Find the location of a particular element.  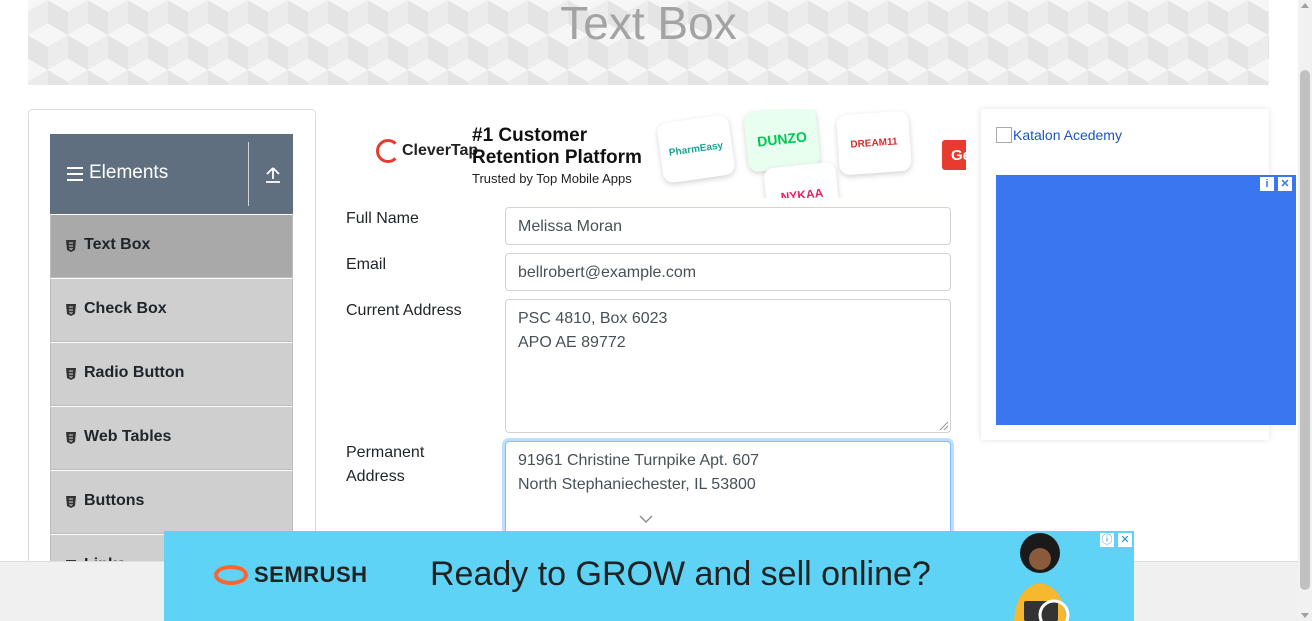

ad-get-button: Get is located at coordinates (954, 155).